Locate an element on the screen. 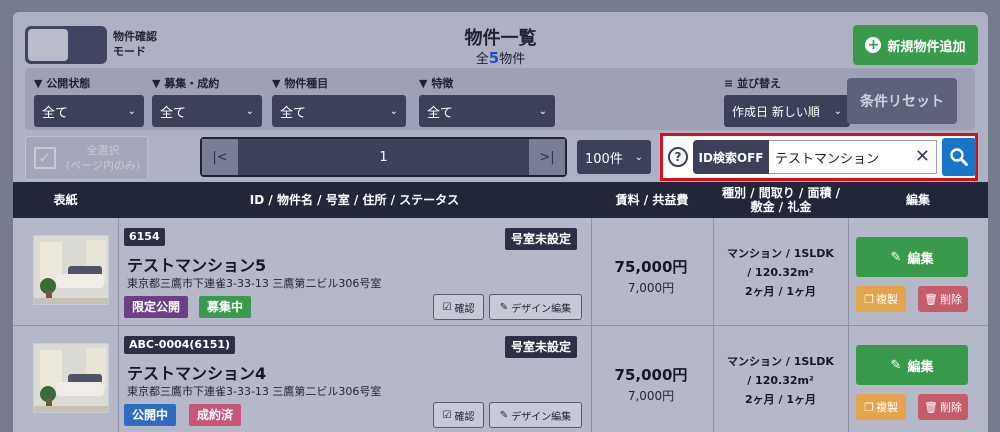 The height and width of the screenshot is (432, 1000). reset-conditions-button: 条件リセット is located at coordinates (902, 101).